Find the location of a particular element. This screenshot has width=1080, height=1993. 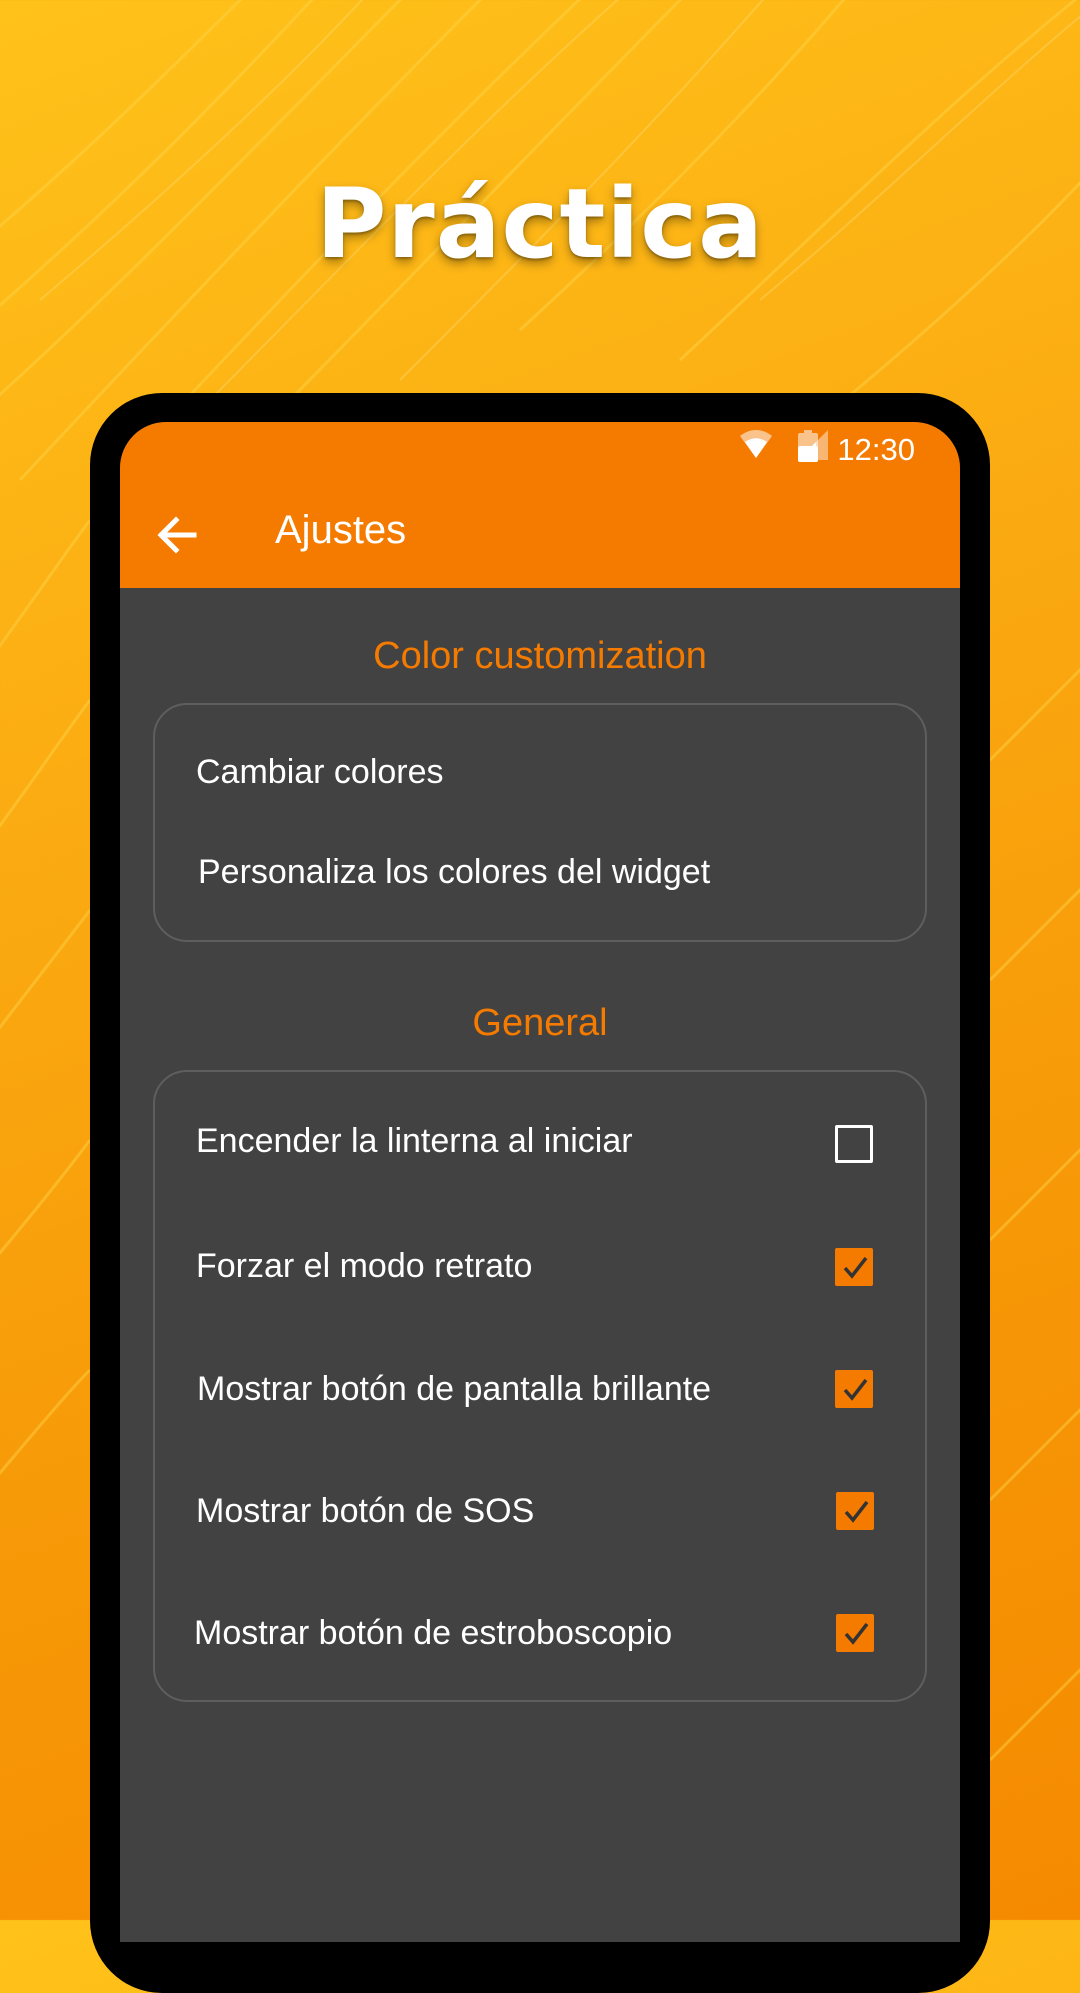

battery-icon is located at coordinates (808, 446).